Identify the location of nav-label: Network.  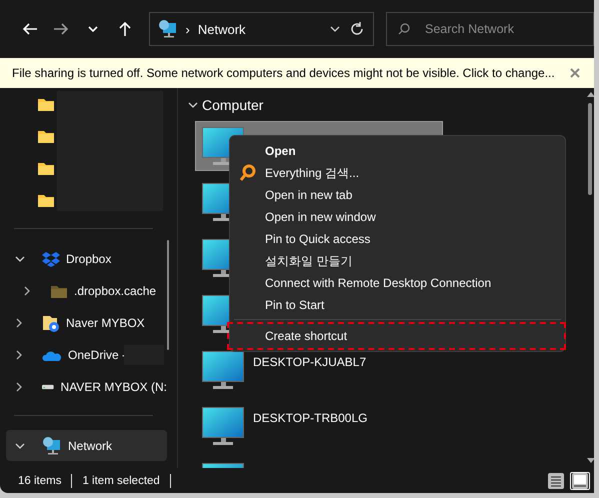
(90, 445).